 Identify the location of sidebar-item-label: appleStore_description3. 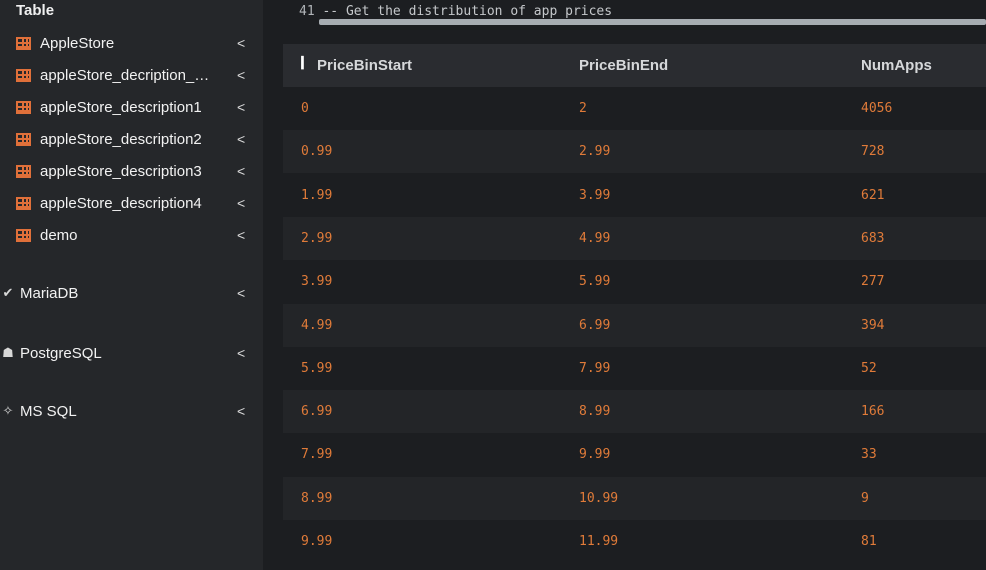
(121, 171).